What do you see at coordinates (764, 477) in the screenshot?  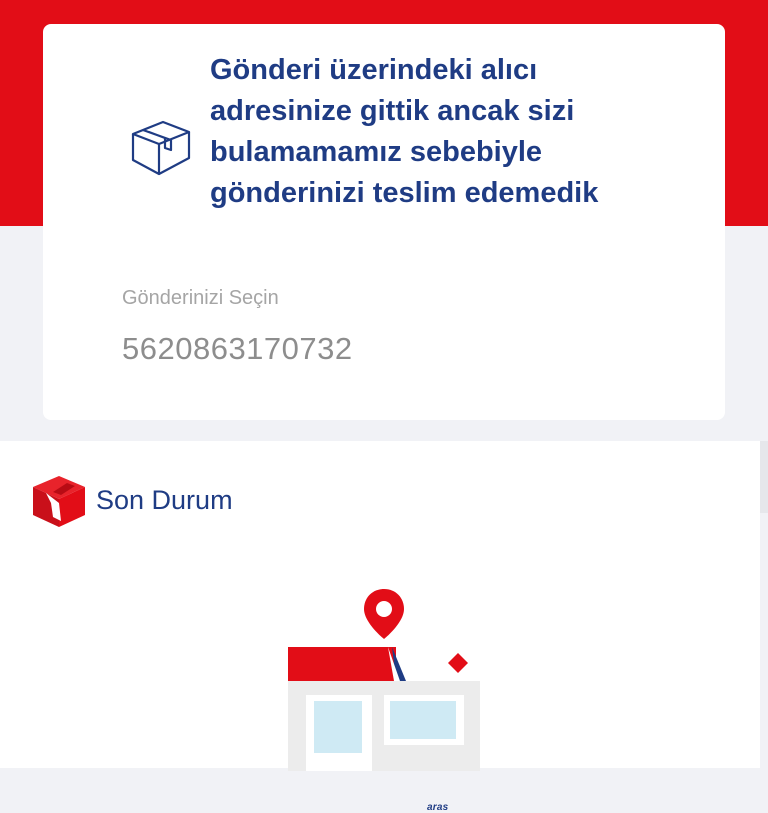 I see `scrollbar` at bounding box center [764, 477].